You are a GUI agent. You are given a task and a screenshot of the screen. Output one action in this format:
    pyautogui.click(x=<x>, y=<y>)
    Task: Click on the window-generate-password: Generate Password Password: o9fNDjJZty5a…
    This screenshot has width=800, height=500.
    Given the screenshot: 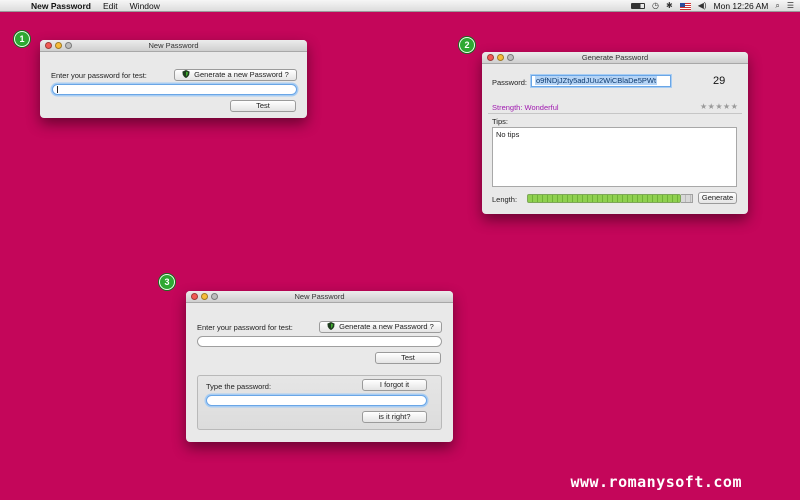 What is the action you would take?
    pyautogui.click(x=615, y=133)
    